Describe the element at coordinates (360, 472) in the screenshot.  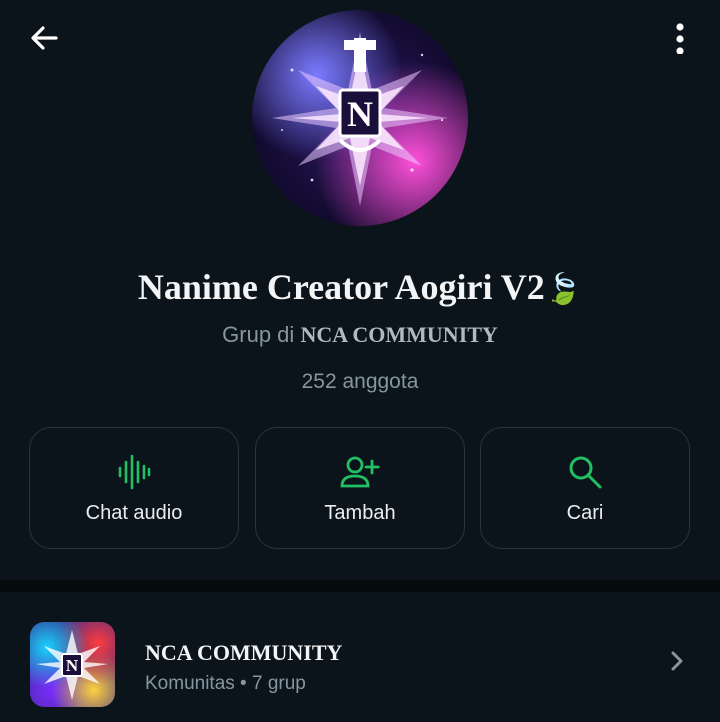
I see `add-person-icon` at that location.